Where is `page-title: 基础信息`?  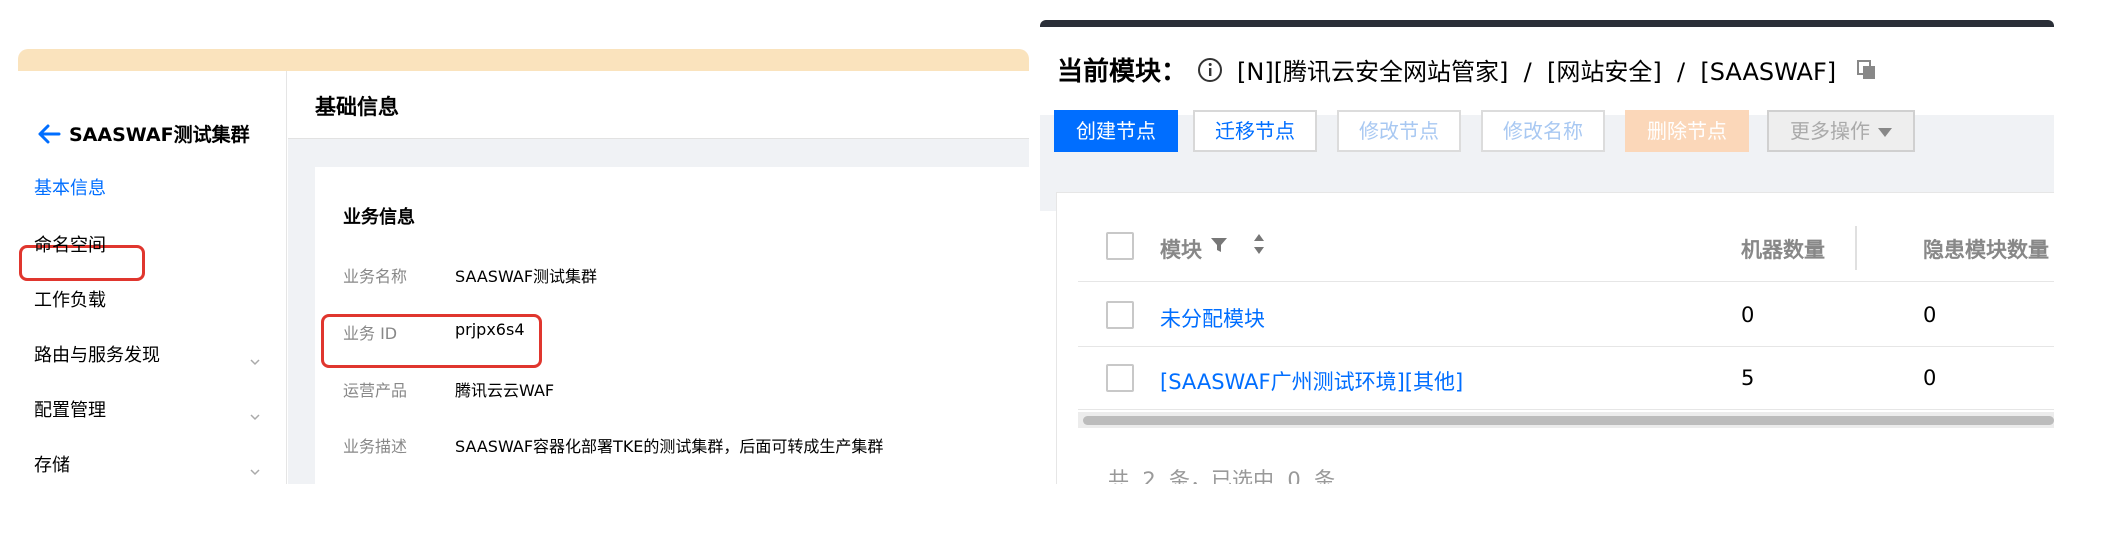
page-title: 基础信息 is located at coordinates (357, 107).